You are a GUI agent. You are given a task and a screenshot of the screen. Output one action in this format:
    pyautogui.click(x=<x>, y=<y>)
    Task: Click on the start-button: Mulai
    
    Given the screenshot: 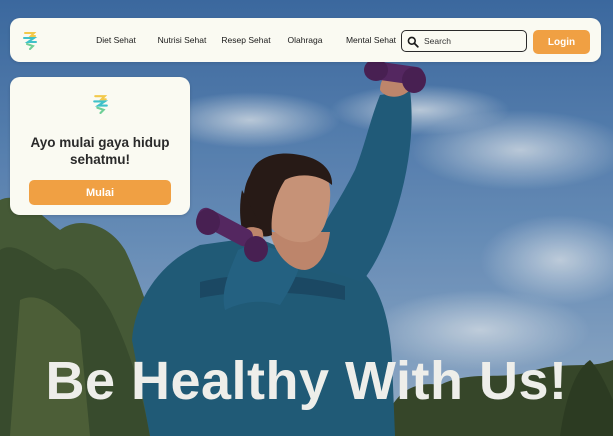 What is the action you would take?
    pyautogui.click(x=100, y=192)
    